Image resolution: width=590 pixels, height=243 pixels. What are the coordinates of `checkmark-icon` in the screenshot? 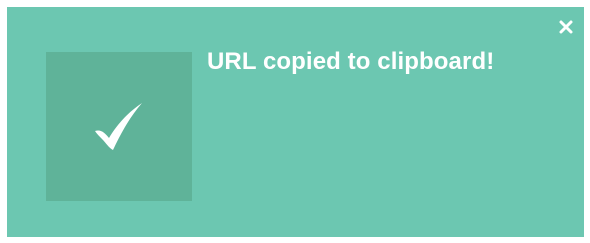 It's located at (118, 126).